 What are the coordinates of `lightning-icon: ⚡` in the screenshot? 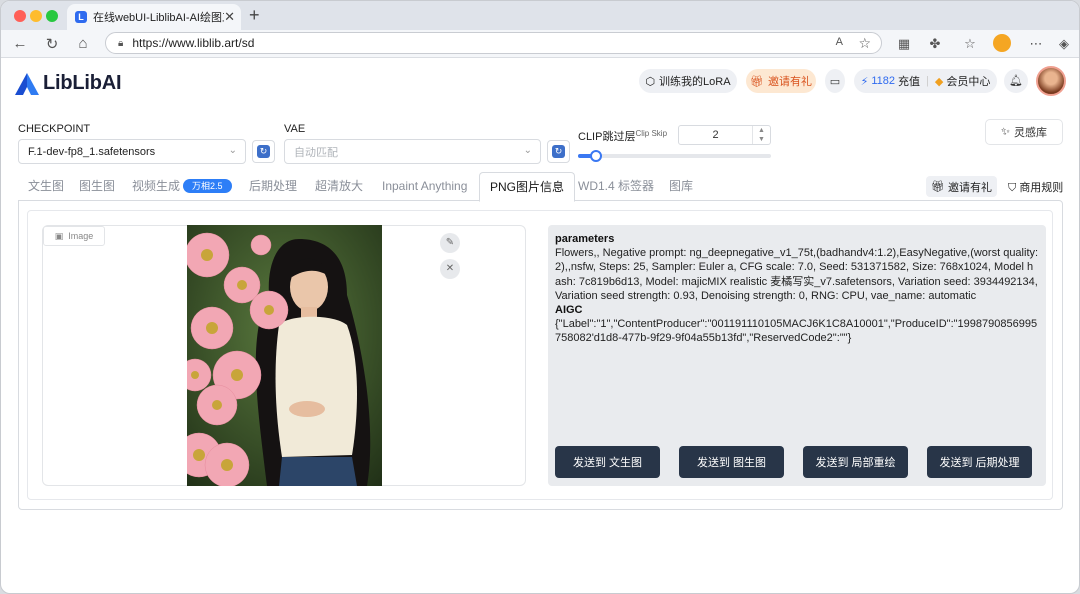 It's located at (864, 81).